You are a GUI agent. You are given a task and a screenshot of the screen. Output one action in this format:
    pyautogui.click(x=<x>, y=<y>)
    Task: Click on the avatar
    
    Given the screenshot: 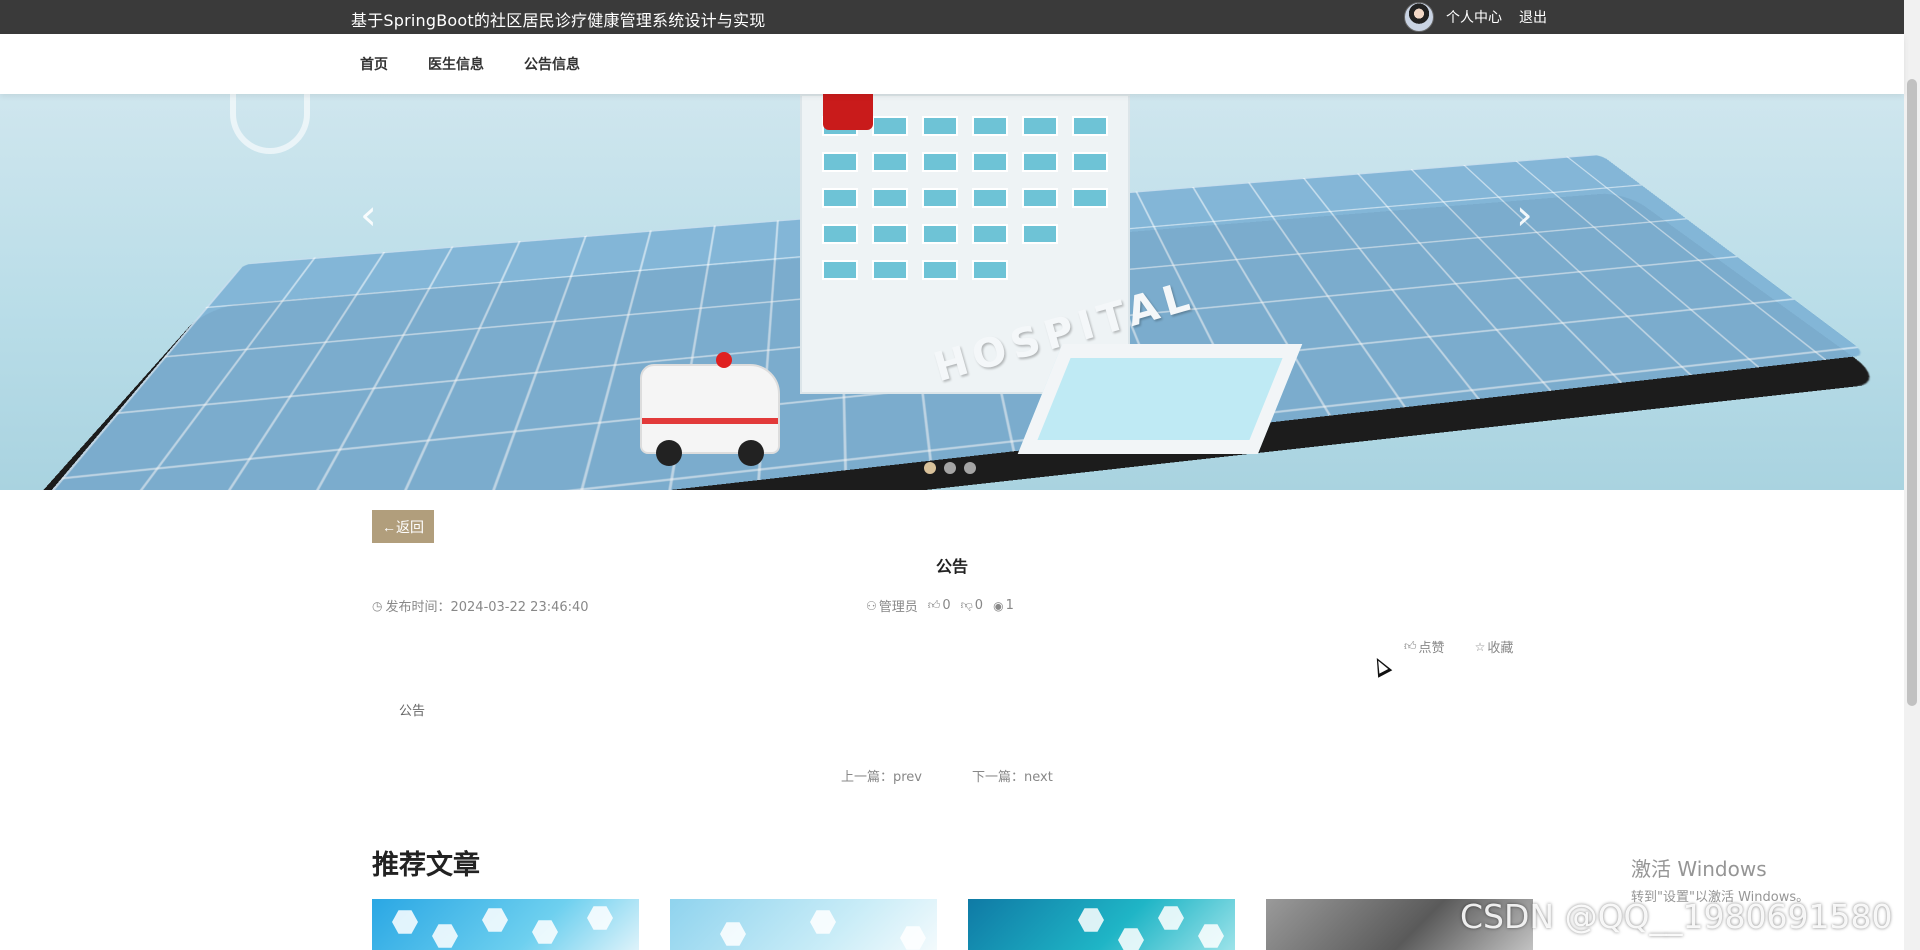 What is the action you would take?
    pyautogui.click(x=1419, y=17)
    